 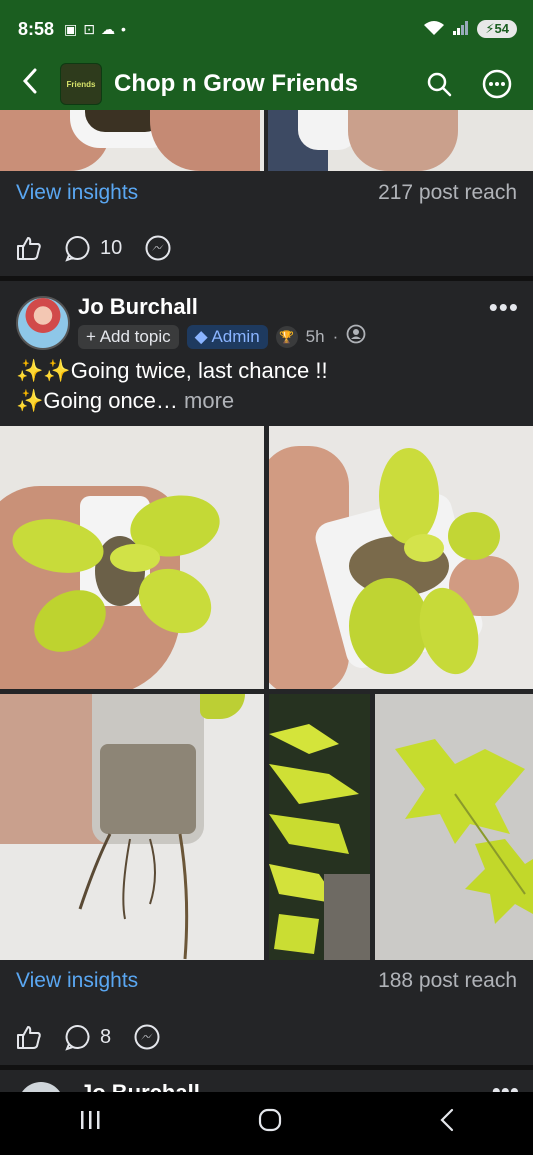 What do you see at coordinates (266, 981) in the screenshot?
I see `post2-insights-row: View insights 188 post reach` at bounding box center [266, 981].